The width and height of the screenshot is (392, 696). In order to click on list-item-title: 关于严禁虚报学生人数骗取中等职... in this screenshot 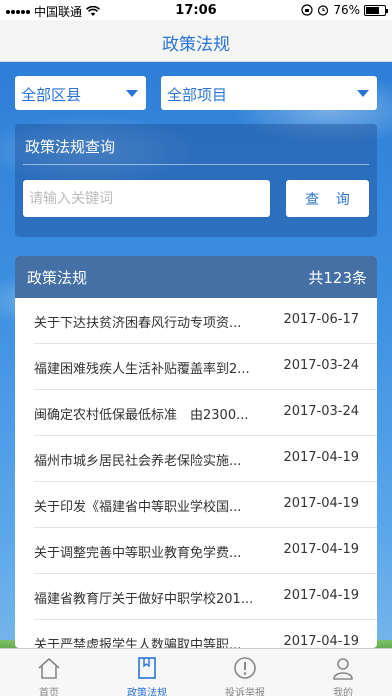, I will do `click(138, 643)`.